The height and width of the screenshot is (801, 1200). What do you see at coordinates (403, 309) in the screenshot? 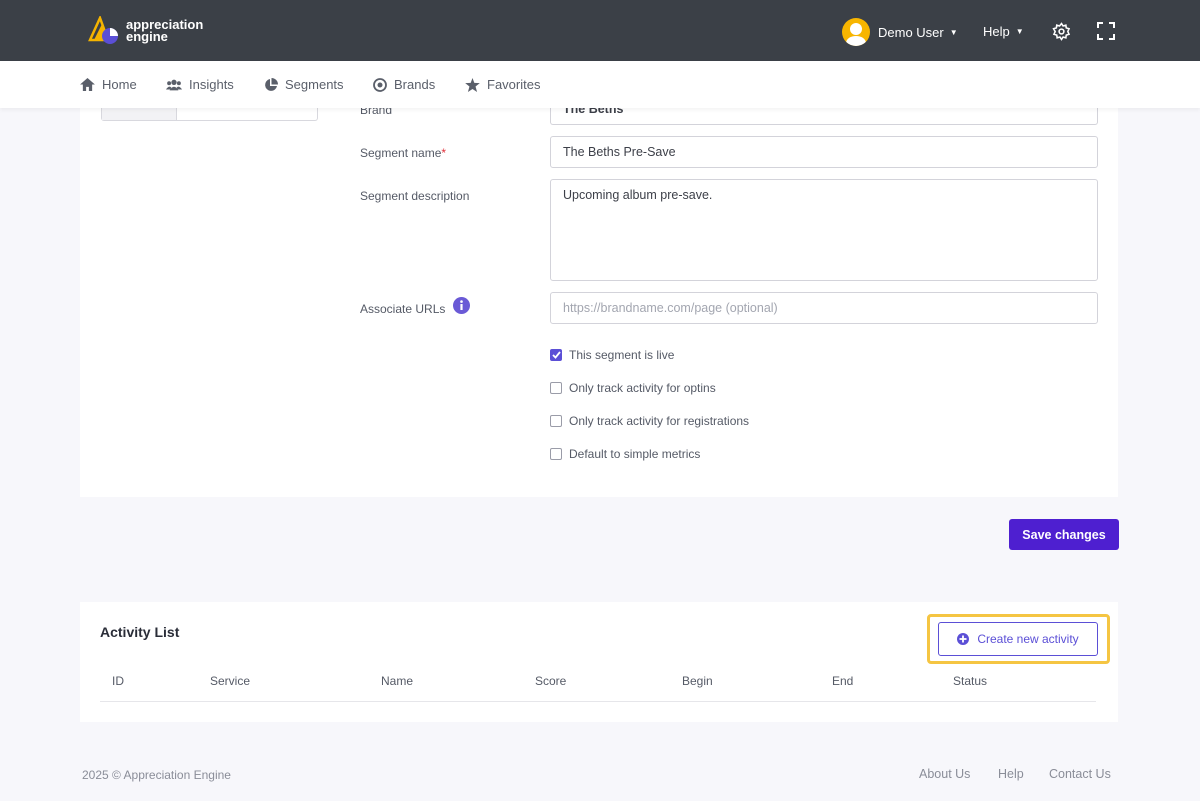
I see `associate-urls-label: Associate URLs` at bounding box center [403, 309].